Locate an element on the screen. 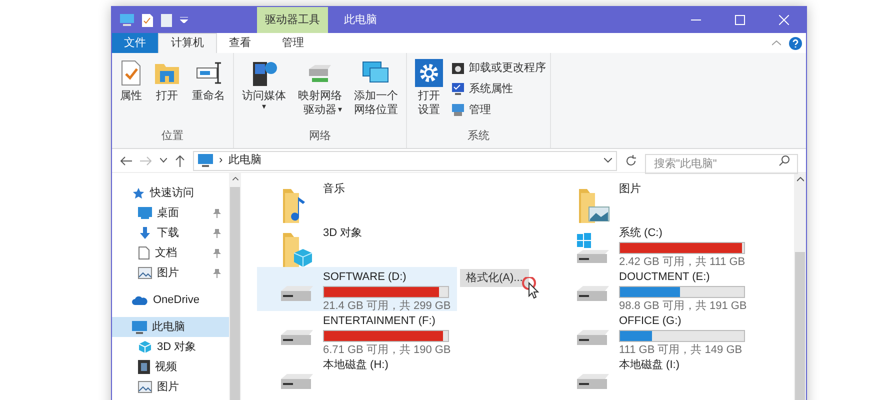  folder-tile: 3D 对象 is located at coordinates (357, 245).